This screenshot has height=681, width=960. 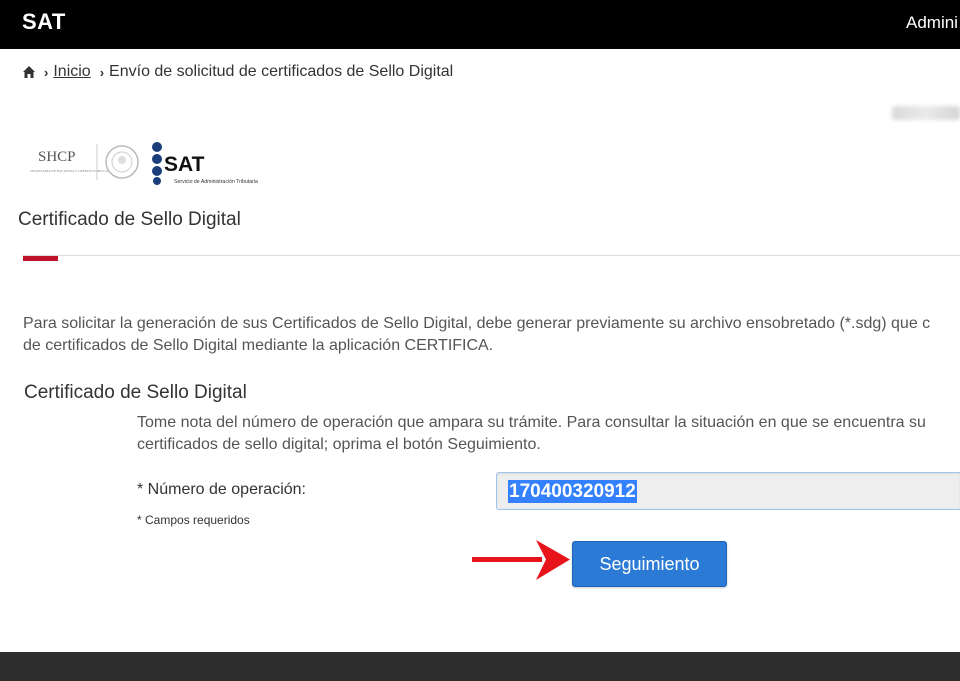 I want to click on brand-logo: SAT, so click(x=44, y=22).